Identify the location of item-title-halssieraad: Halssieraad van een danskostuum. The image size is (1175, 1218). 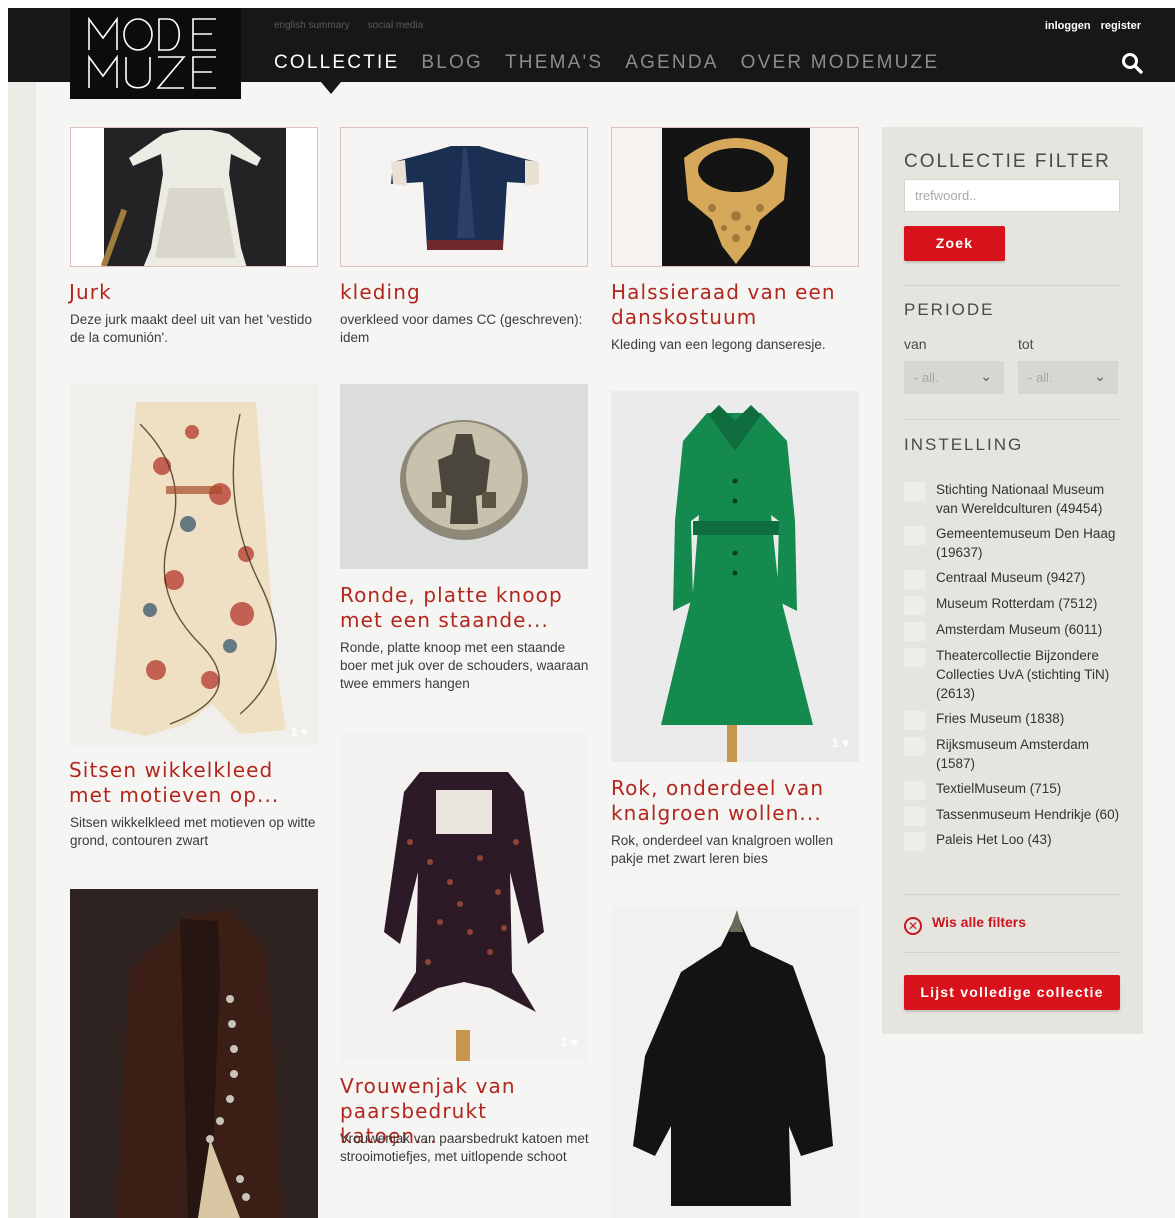
(736, 305).